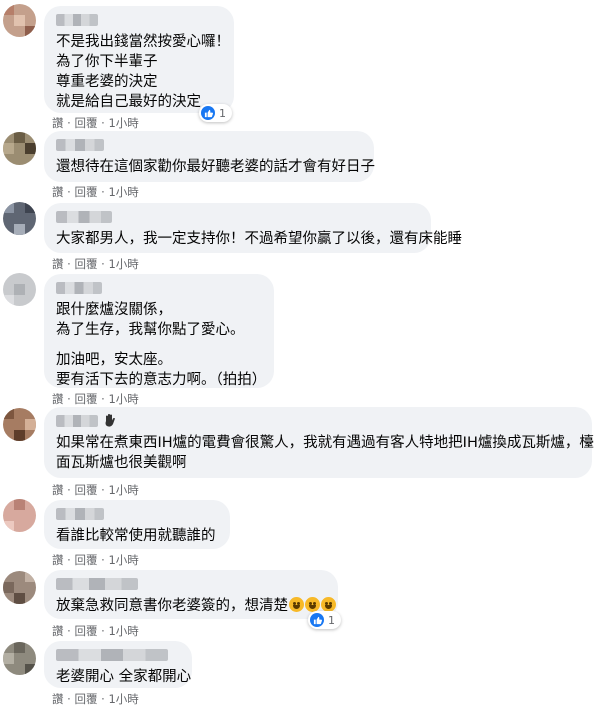  Describe the element at coordinates (124, 677) in the screenshot. I see `comment-text: 老婆開心 全家都開心` at that location.